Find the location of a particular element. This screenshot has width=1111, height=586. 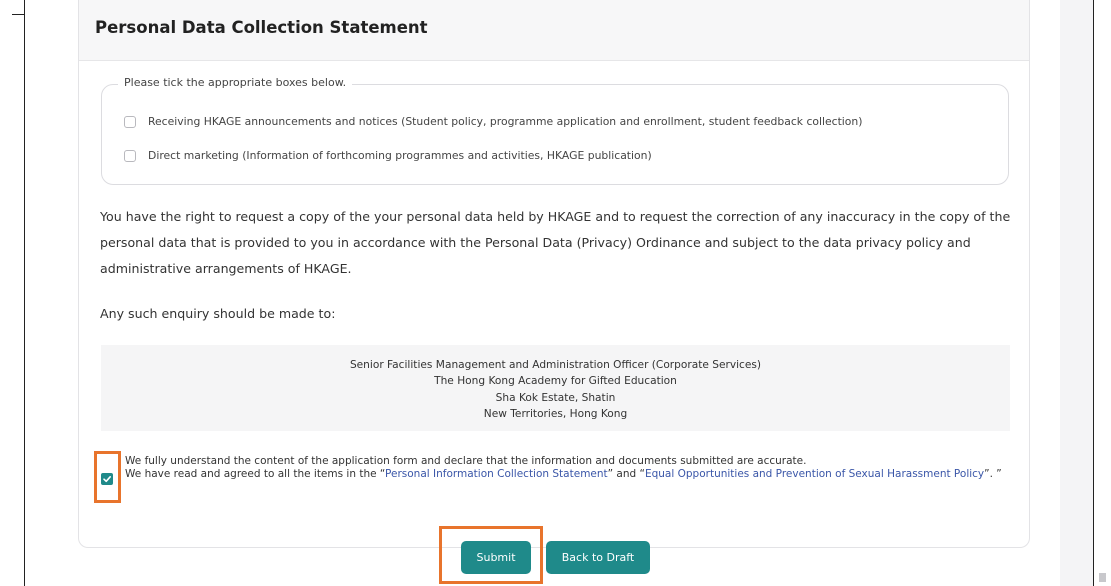

frame-border-left is located at coordinates (24, 293).